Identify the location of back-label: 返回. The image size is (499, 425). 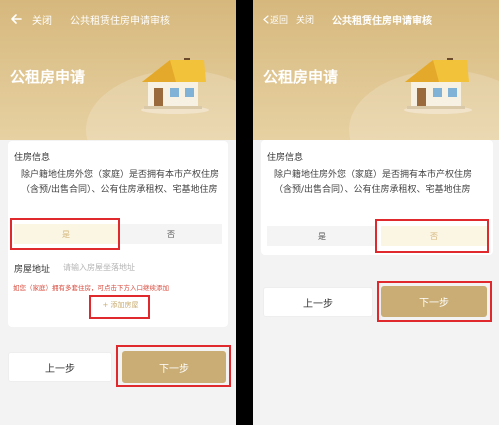
(279, 20).